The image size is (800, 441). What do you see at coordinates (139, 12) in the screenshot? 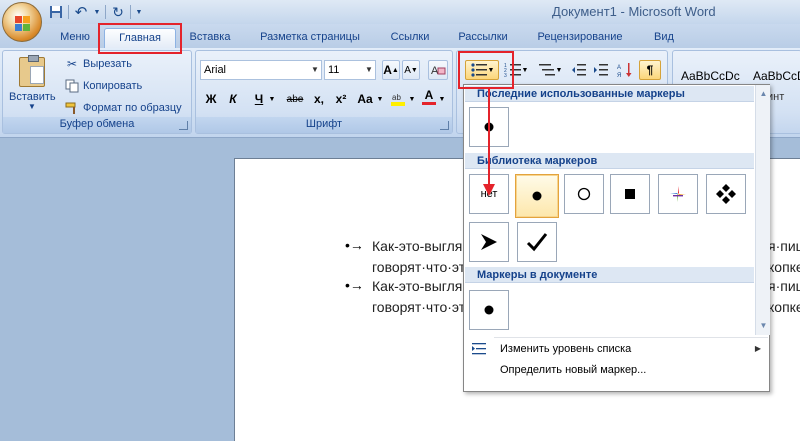
I see `customize-arrow-icon: ▼` at bounding box center [139, 12].